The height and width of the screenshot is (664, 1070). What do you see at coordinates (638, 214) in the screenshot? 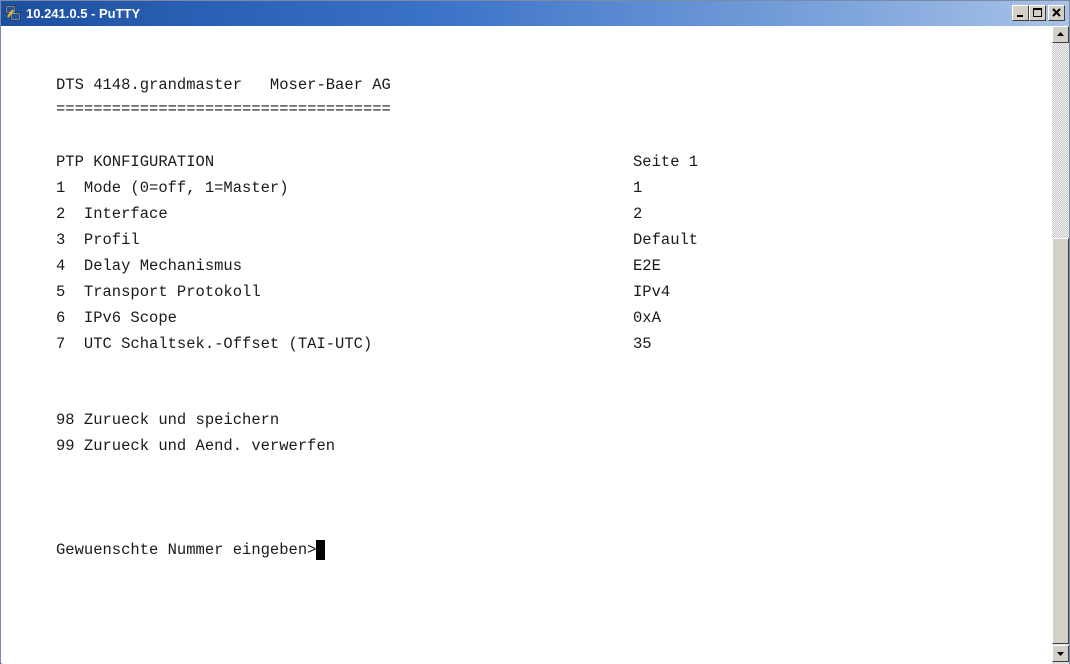
I see `menu-value-interface: 2` at bounding box center [638, 214].